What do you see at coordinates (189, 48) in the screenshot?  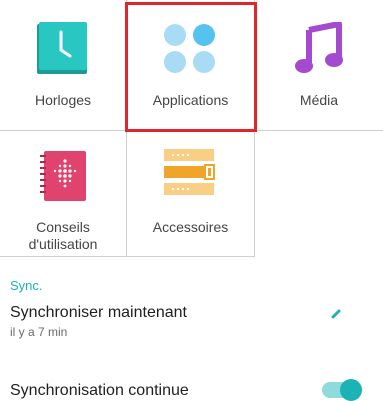 I see `apps-grid-icon` at bounding box center [189, 48].